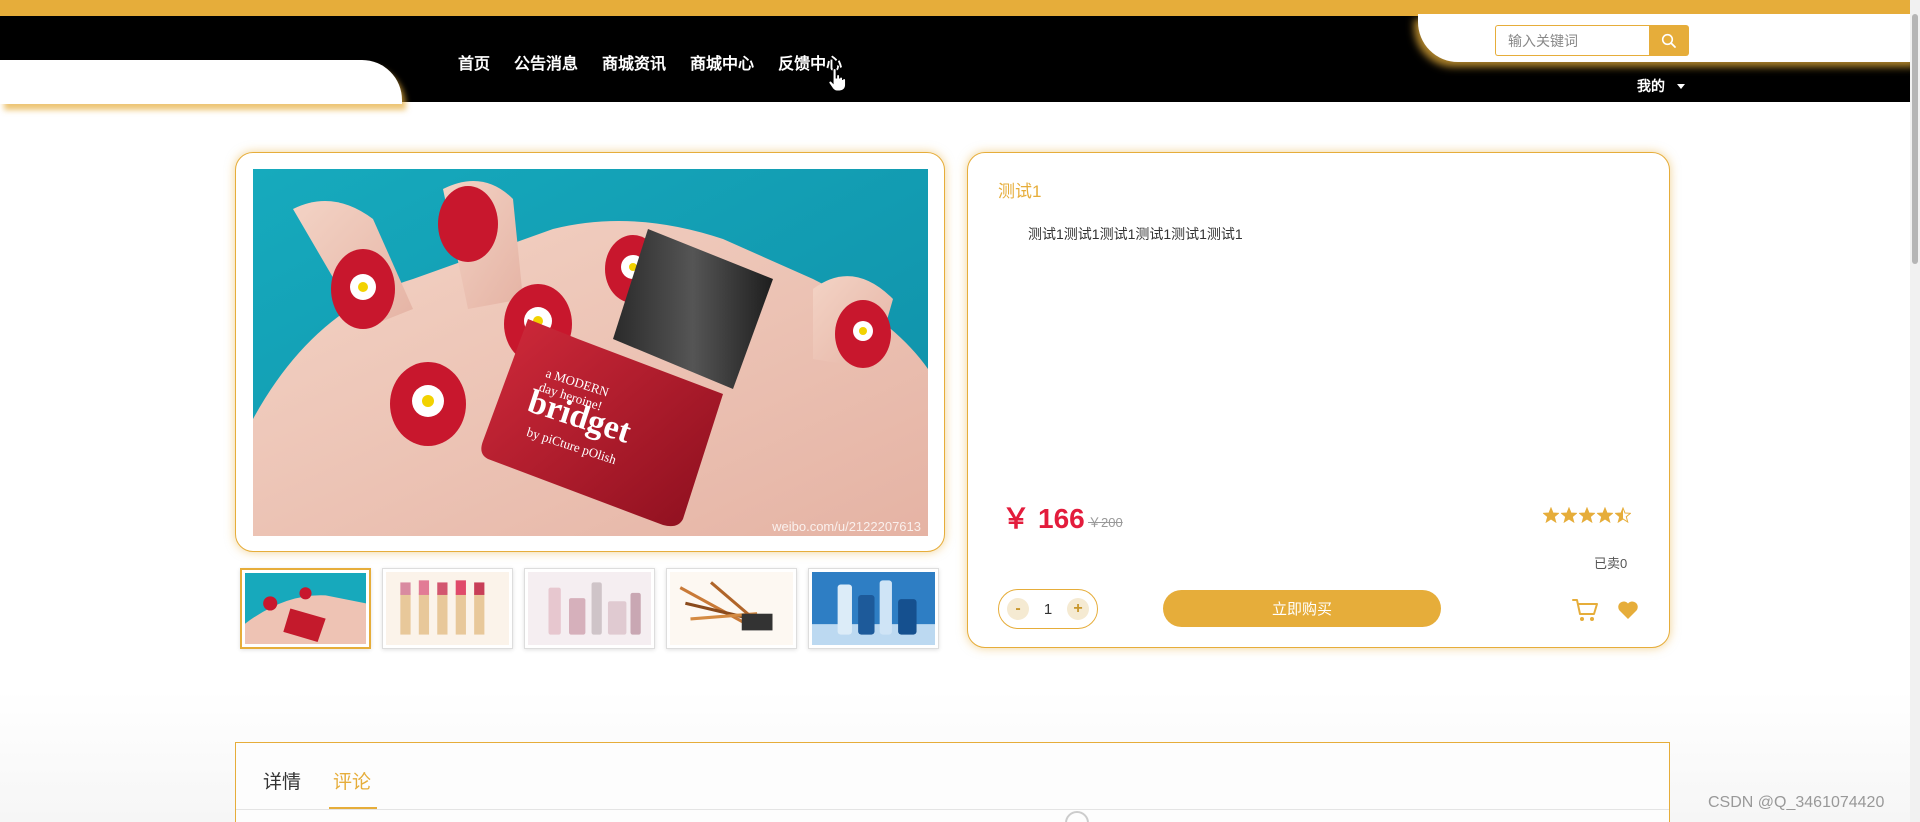 This screenshot has width=1920, height=822. I want to click on nav-home: 首页, so click(474, 62).